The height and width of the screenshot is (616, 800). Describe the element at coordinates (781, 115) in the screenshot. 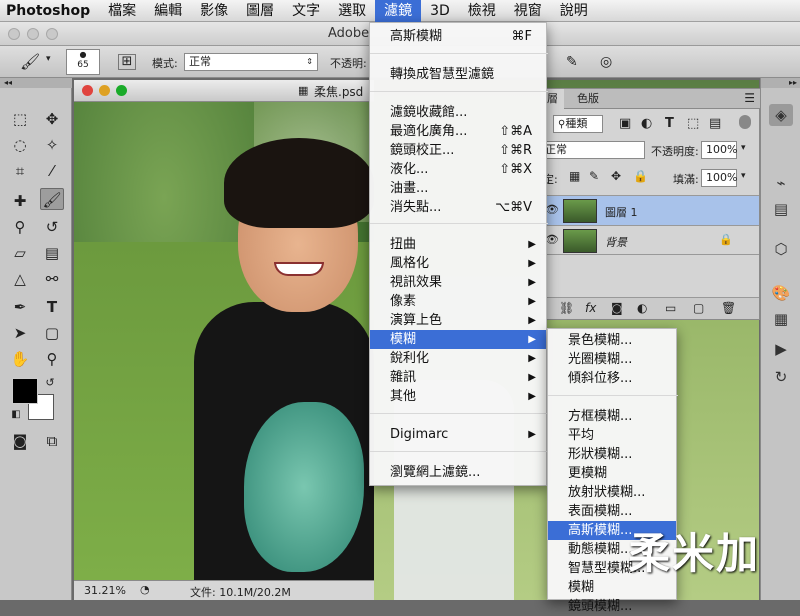

I see `layers-icon: ◈` at that location.